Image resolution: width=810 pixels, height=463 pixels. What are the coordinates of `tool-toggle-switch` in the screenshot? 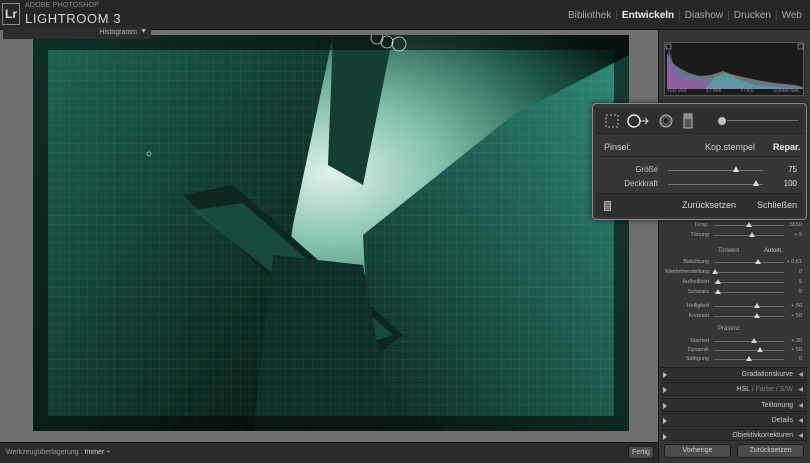 It's located at (607, 206).